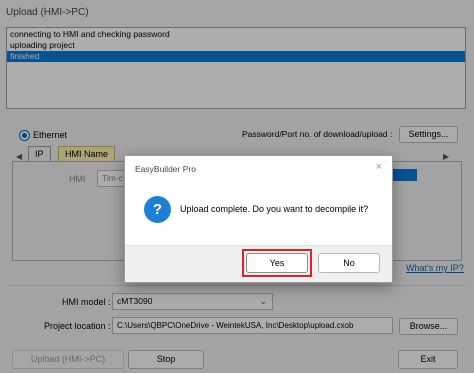 This screenshot has width=474, height=373. What do you see at coordinates (165, 169) in the screenshot?
I see `dialog-title: EasyBuilder Pro` at bounding box center [165, 169].